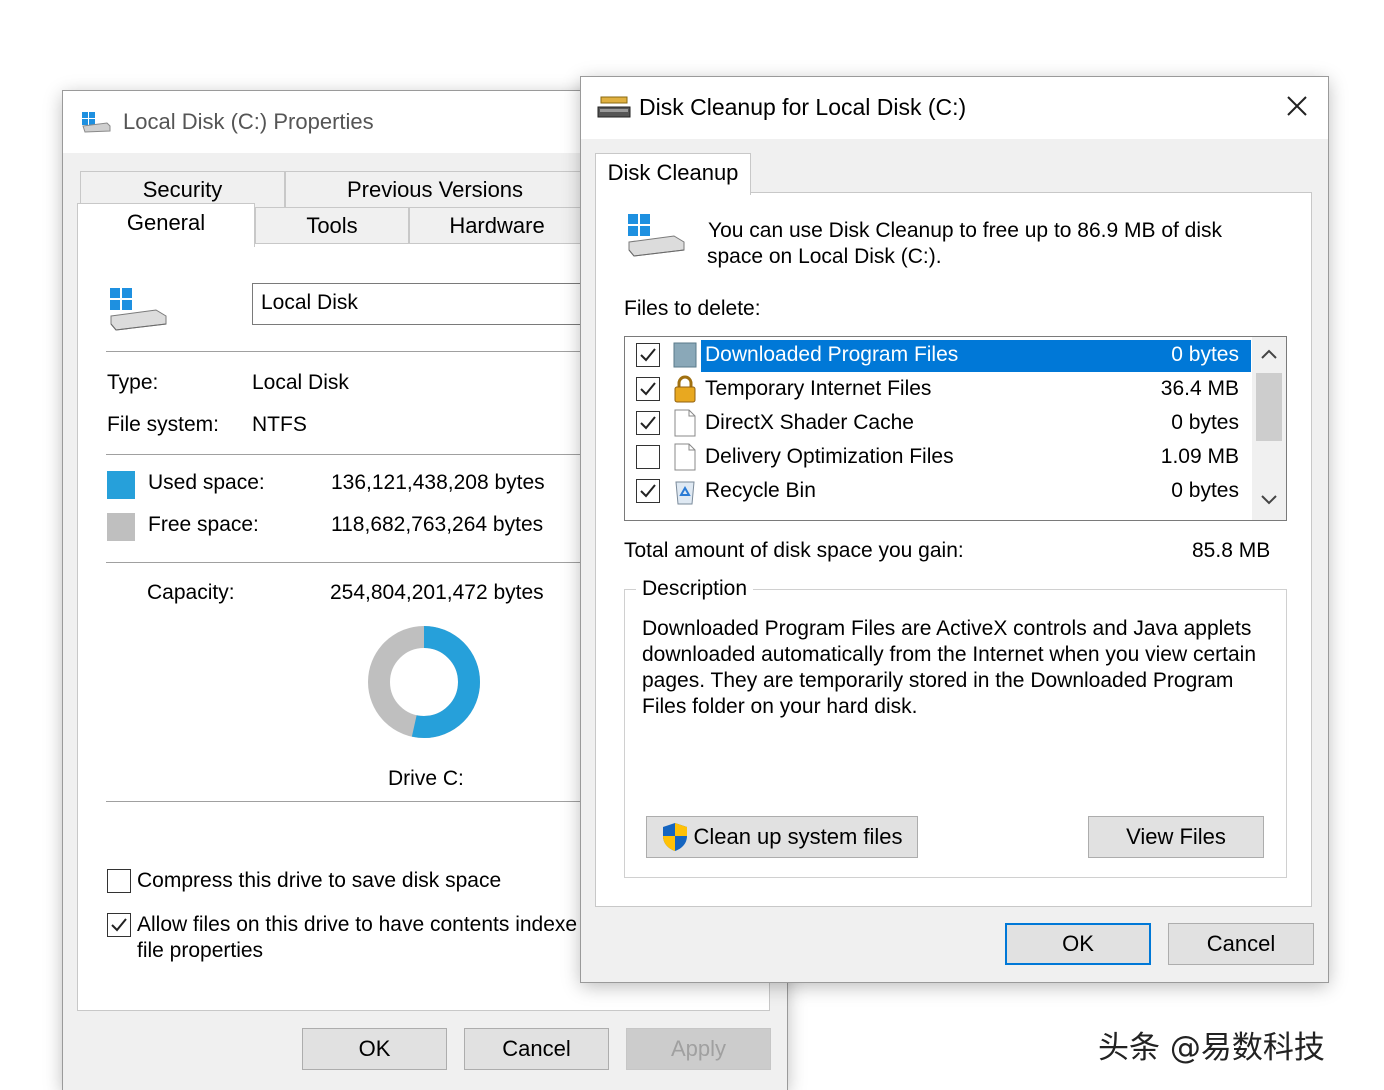  I want to click on index-label-cont: file properties, so click(200, 950).